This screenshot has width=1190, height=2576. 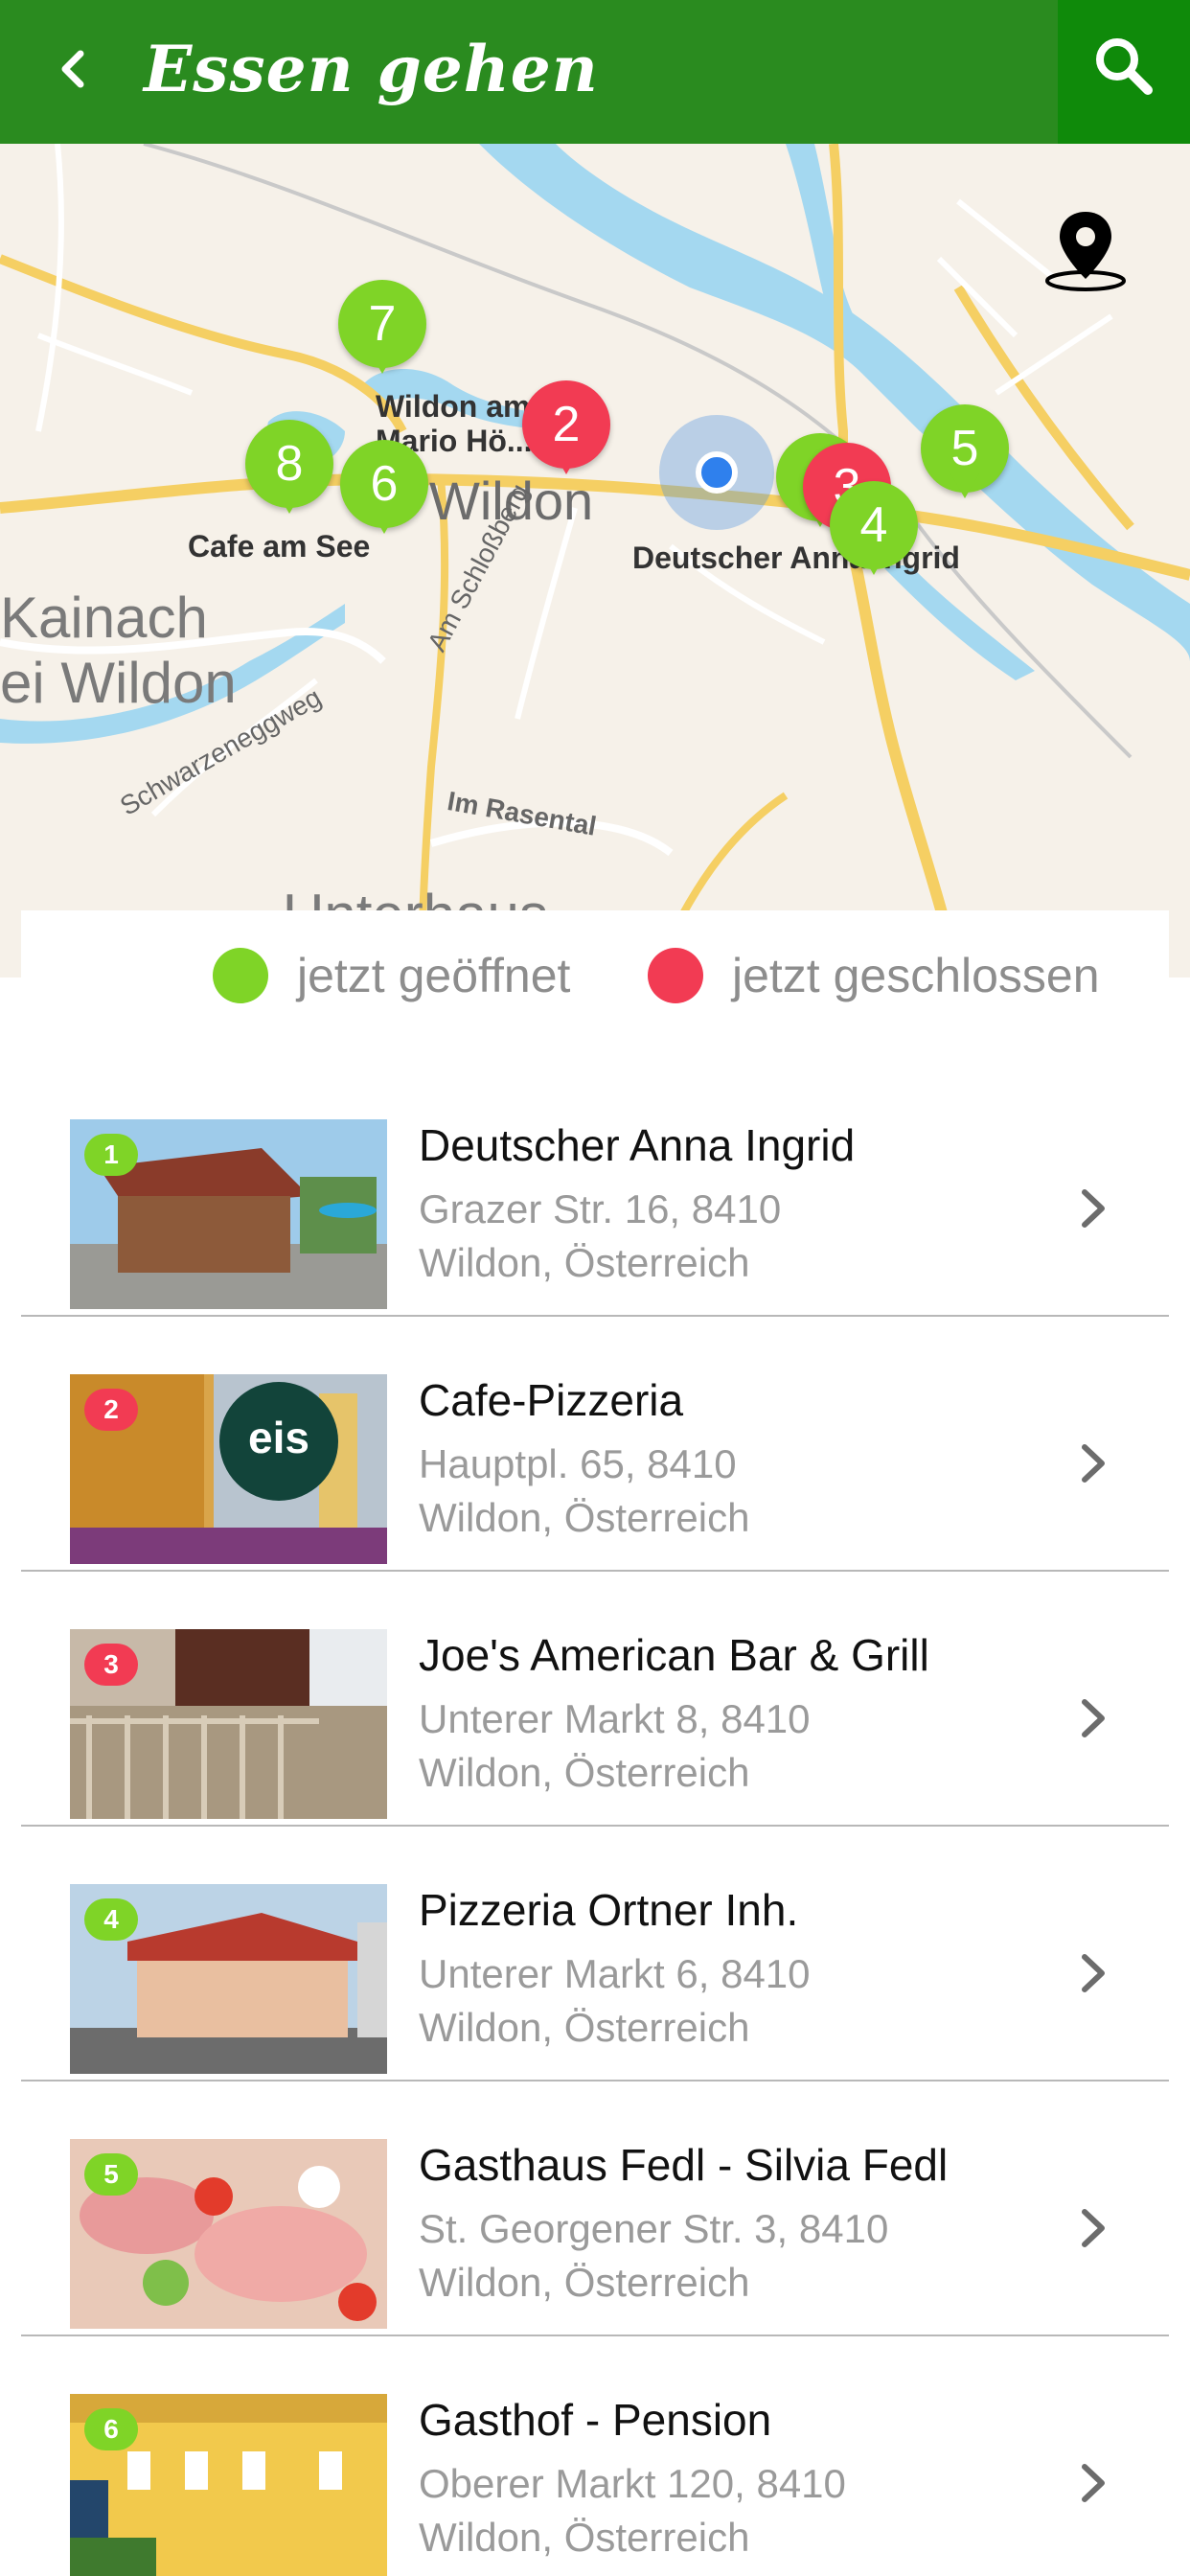 What do you see at coordinates (229, 1979) in the screenshot?
I see `restaurant-photo: 4` at bounding box center [229, 1979].